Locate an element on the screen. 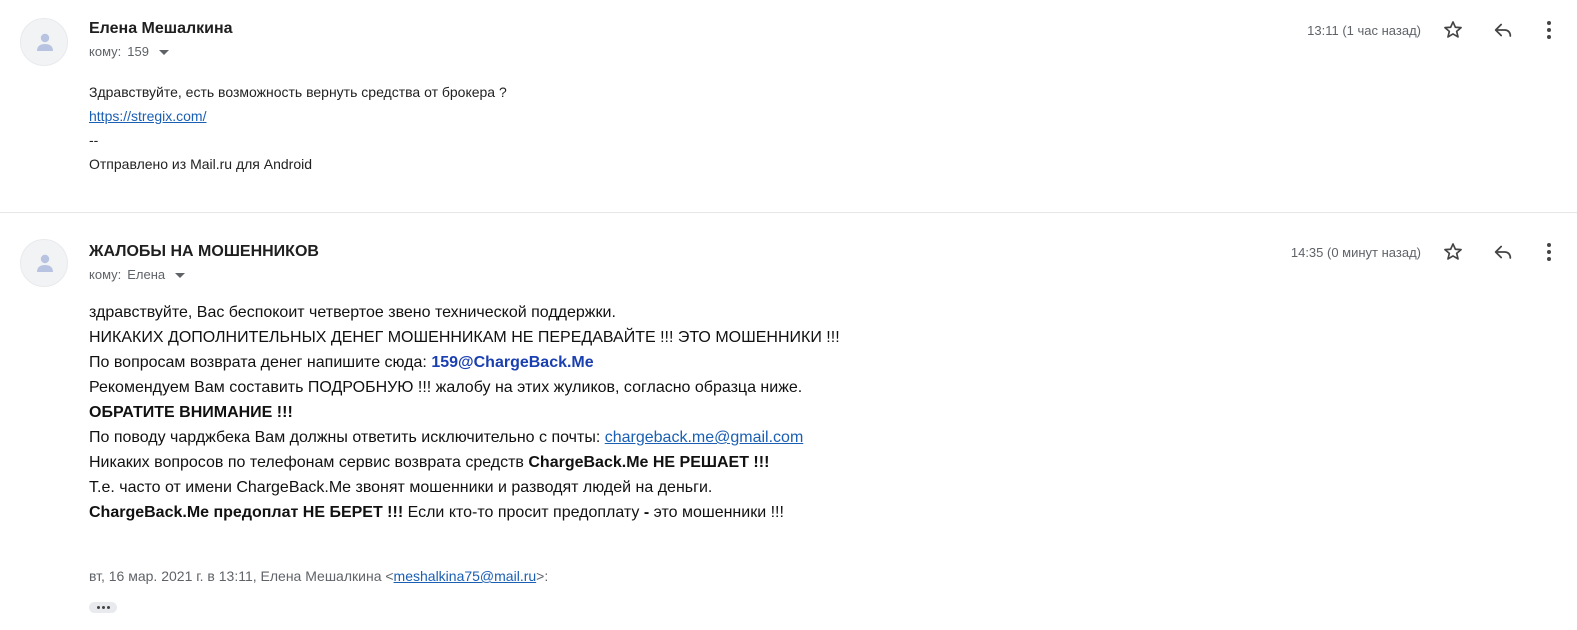 This screenshot has width=1577, height=630. message-timestamp: 14:35 (0 минут назад) is located at coordinates (1355, 252).